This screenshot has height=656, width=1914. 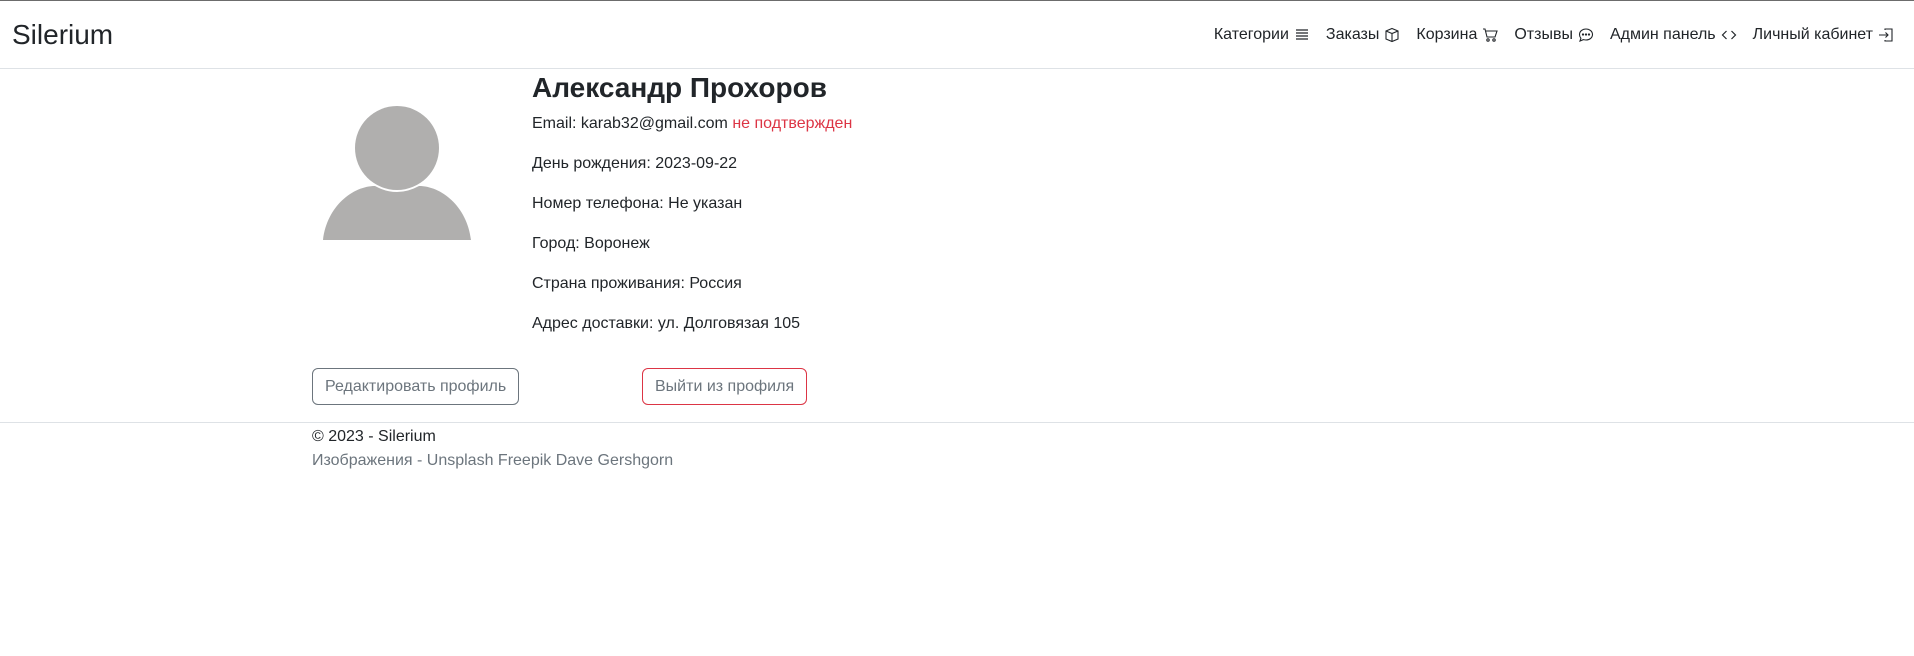 I want to click on list-icon, so click(x=1302, y=35).